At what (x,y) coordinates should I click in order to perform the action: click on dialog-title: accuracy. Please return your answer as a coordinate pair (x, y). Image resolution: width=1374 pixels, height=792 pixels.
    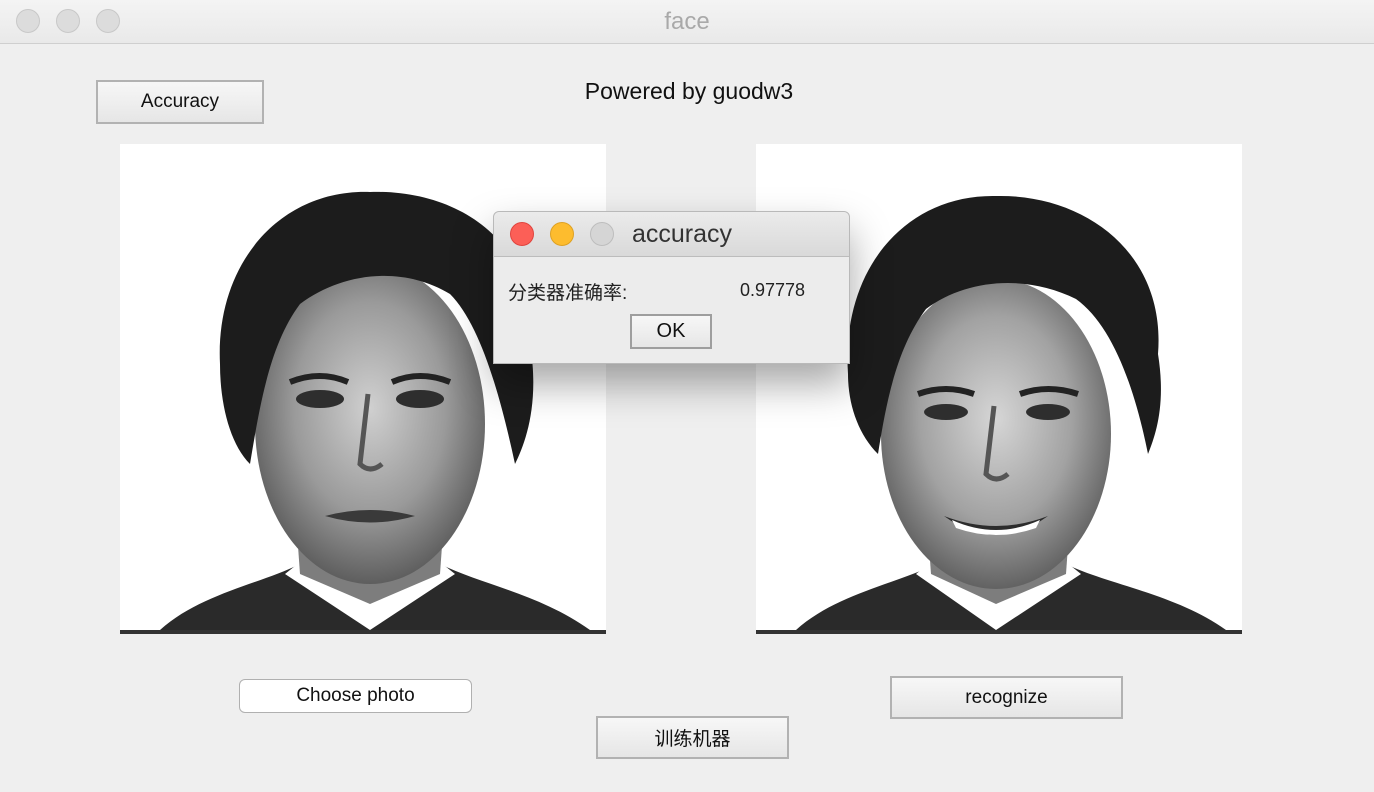
    Looking at the image, I should click on (682, 234).